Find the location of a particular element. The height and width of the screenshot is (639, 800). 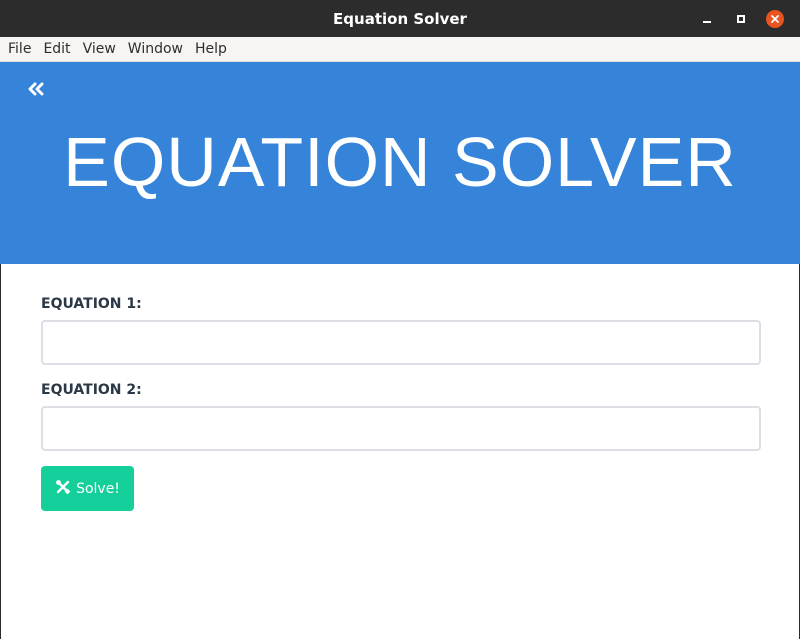

minimize-icon is located at coordinates (707, 21).